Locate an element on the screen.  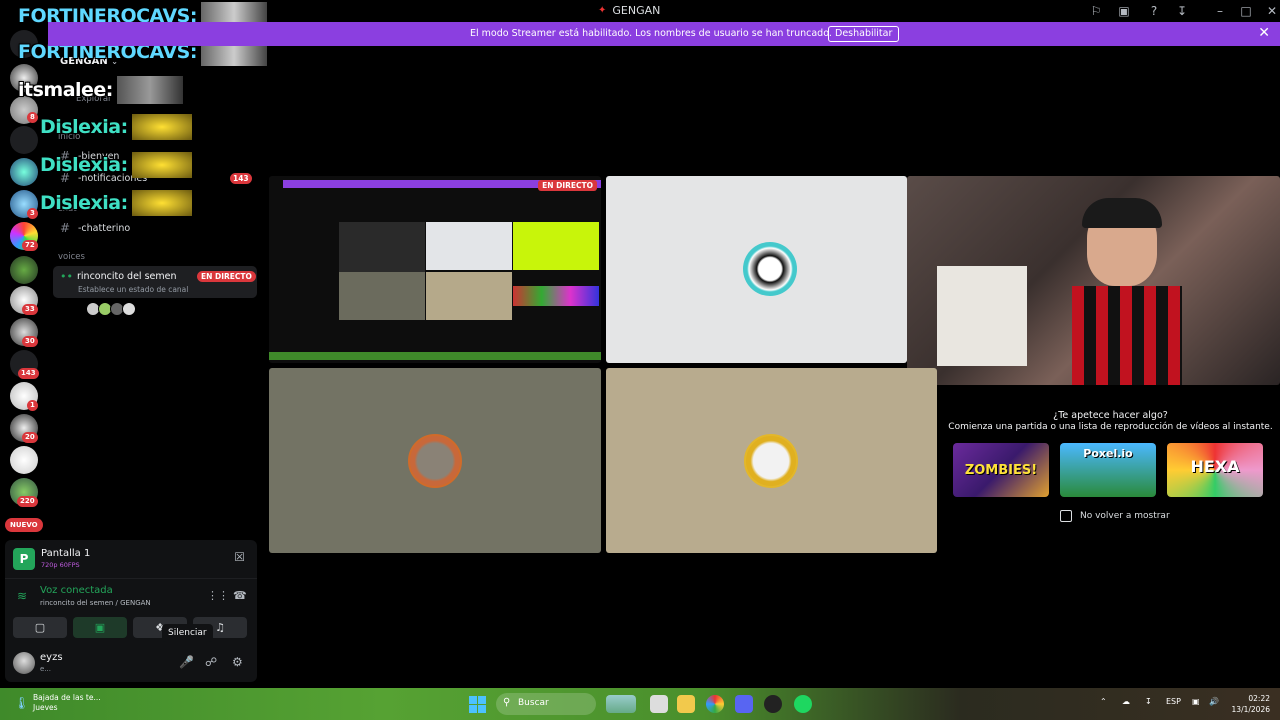
clock-date: 13/1/2026 is located at coordinates (1250, 709).